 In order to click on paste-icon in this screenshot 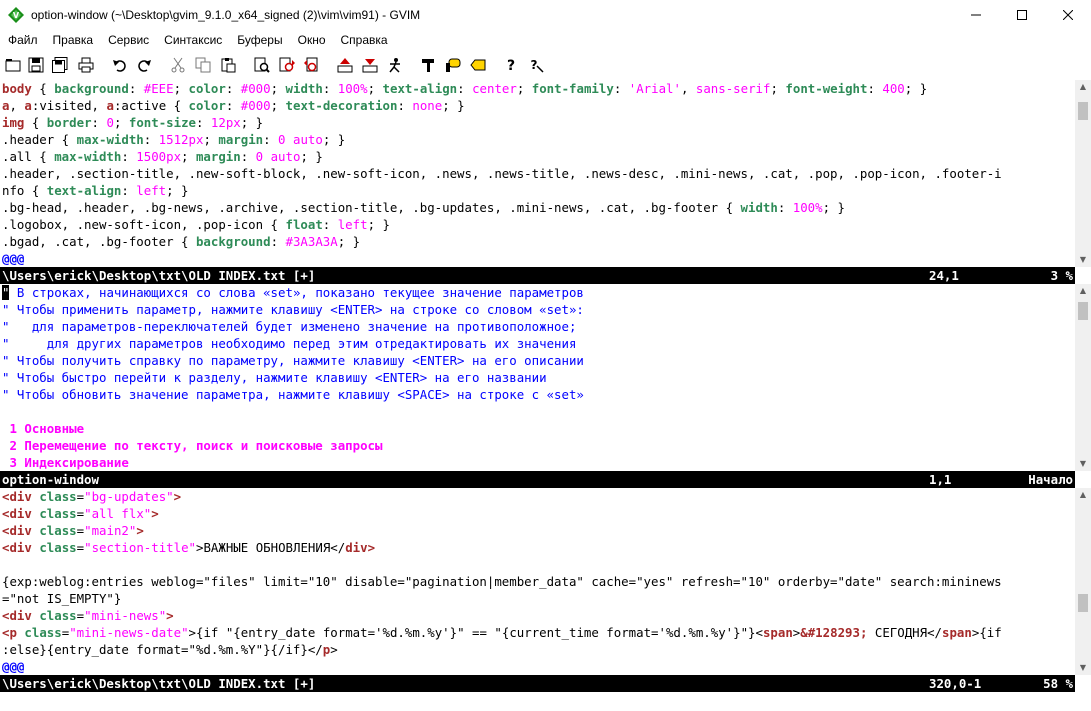, I will do `click(228, 65)`.